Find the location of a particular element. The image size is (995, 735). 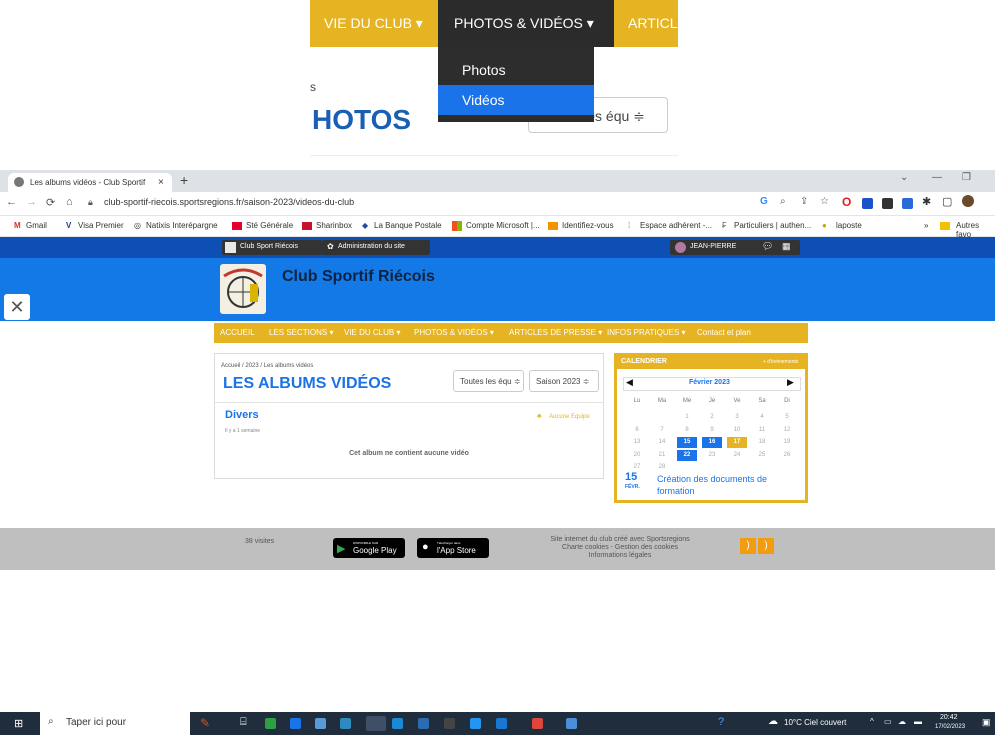

zoom-nav-photos-videos: PHOTOS & VIDÉOS ▾ is located at coordinates (526, 23).